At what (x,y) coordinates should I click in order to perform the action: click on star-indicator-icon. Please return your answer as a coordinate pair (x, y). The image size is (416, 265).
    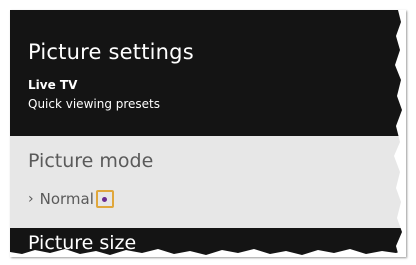
    Looking at the image, I should click on (104, 199).